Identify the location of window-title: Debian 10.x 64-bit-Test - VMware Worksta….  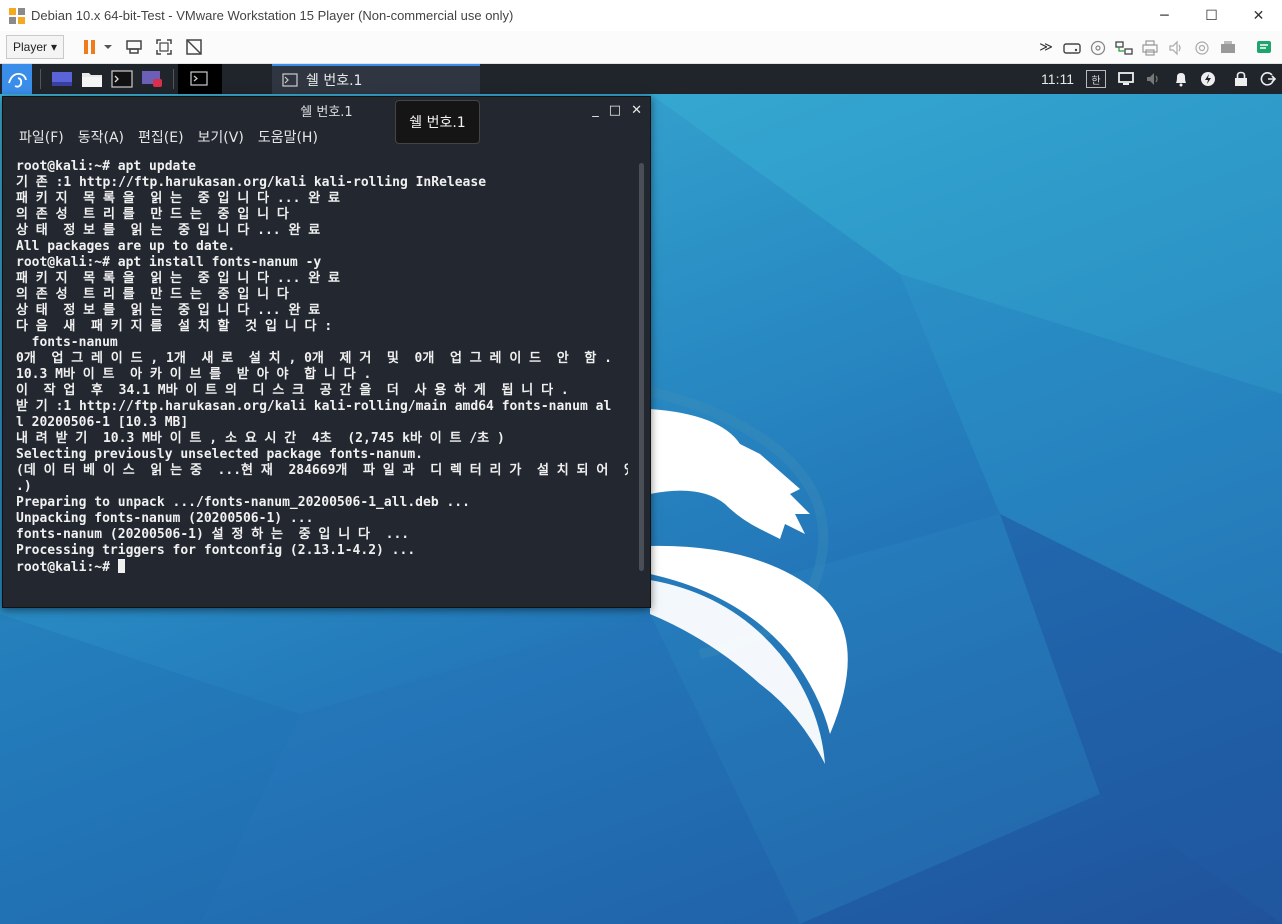
(272, 15).